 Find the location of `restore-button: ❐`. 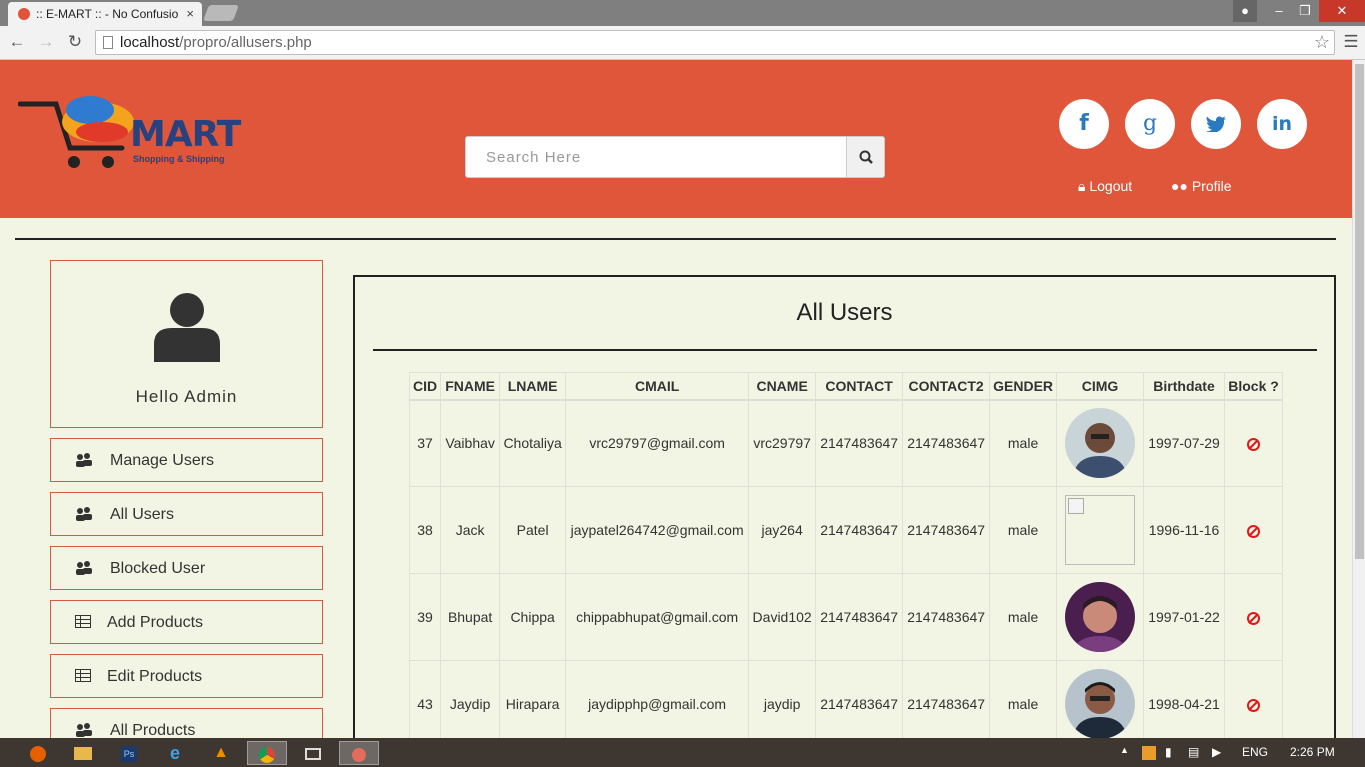

restore-button: ❐ is located at coordinates (1305, 11).